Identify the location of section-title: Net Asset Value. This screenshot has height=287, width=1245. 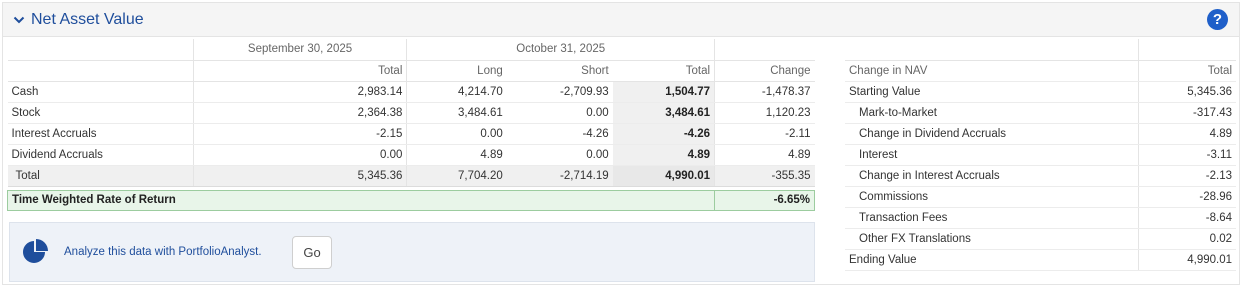
(87, 19).